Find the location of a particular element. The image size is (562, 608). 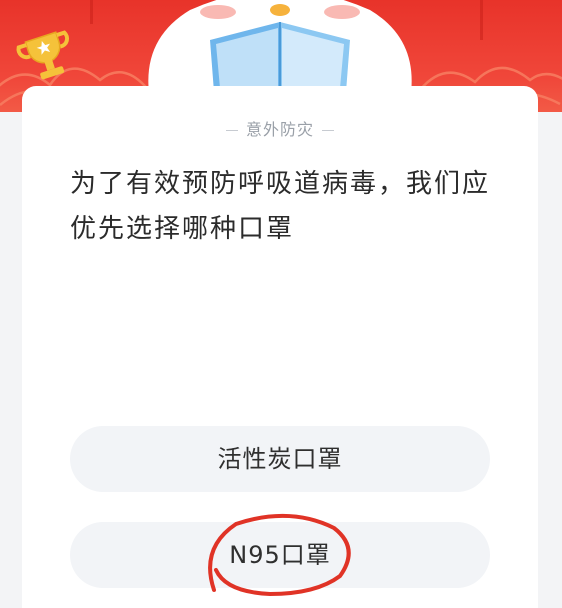

option-label-1: 活性炭口罩 is located at coordinates (280, 459).